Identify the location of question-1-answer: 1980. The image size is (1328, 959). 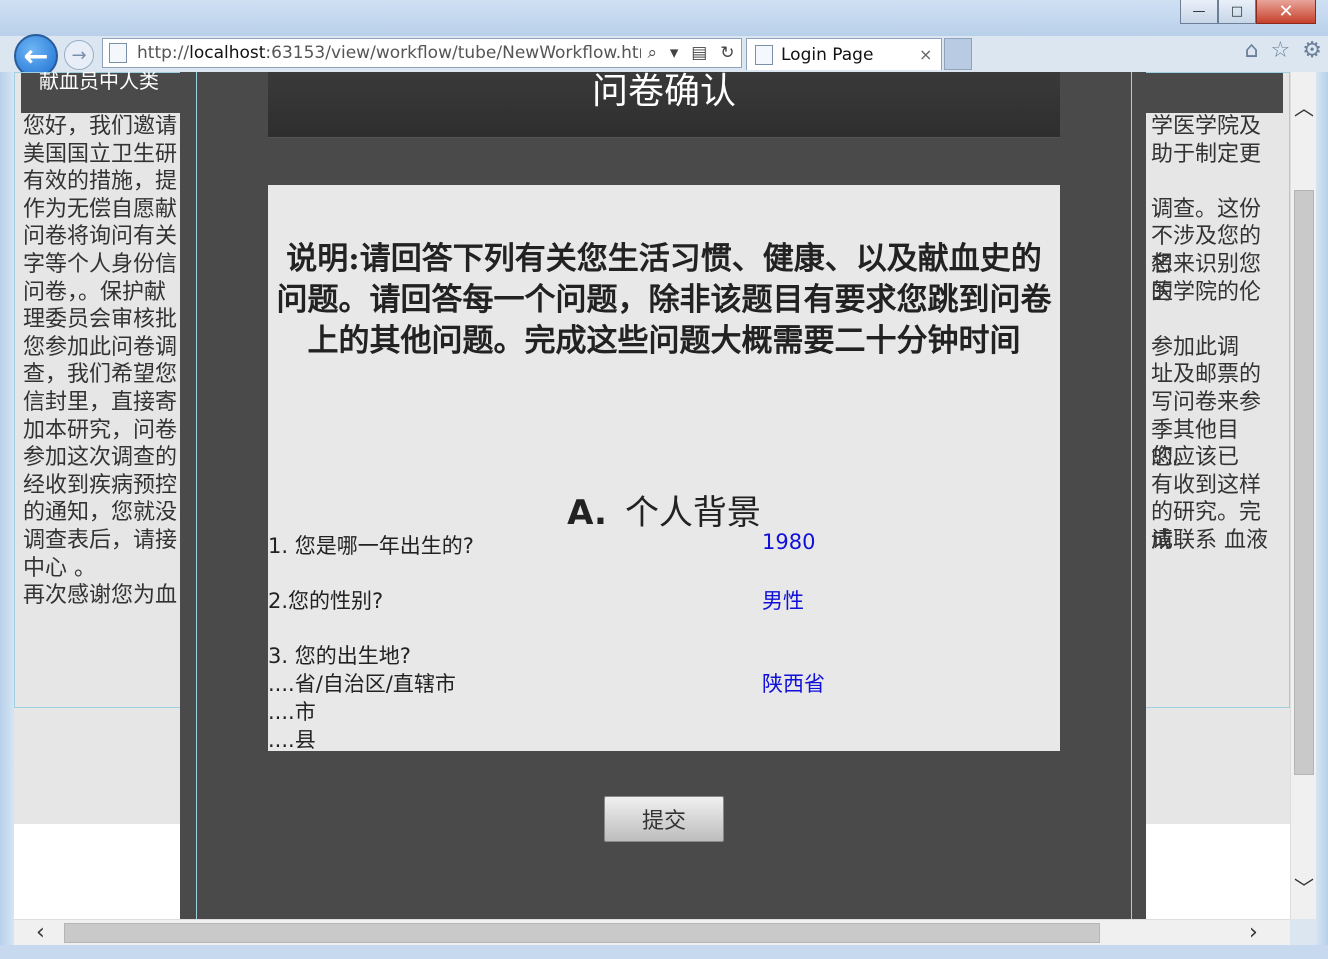
(789, 542).